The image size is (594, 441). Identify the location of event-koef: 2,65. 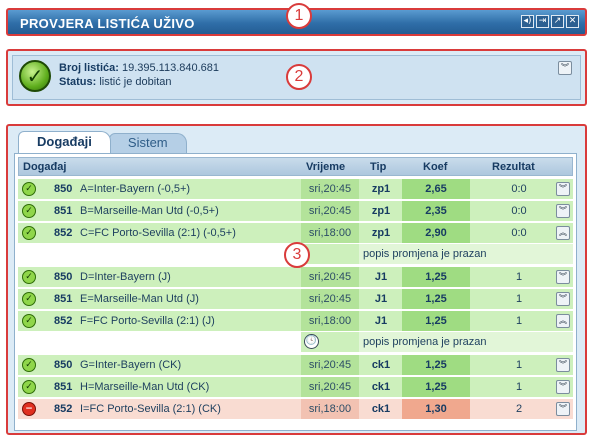
(436, 189).